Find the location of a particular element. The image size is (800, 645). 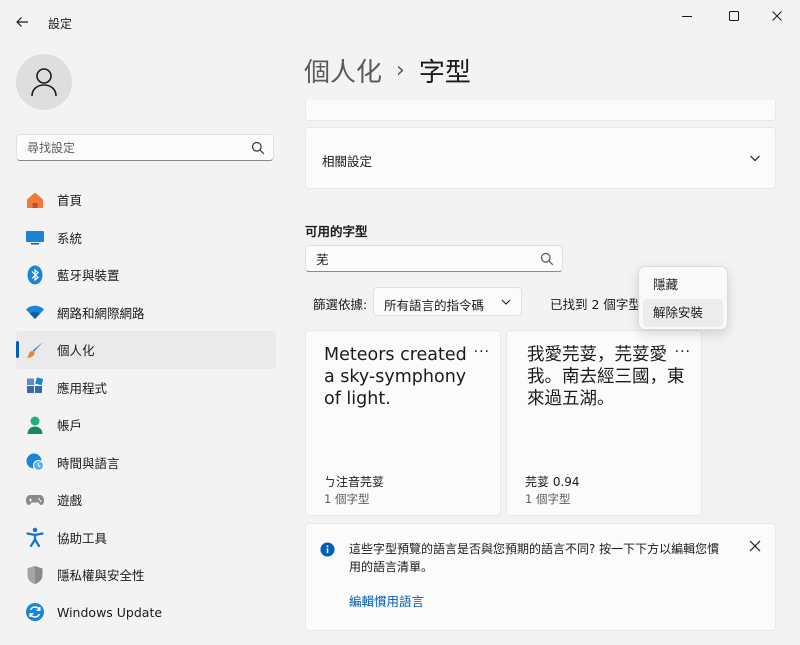

settings-search-input is located at coordinates (132, 147).